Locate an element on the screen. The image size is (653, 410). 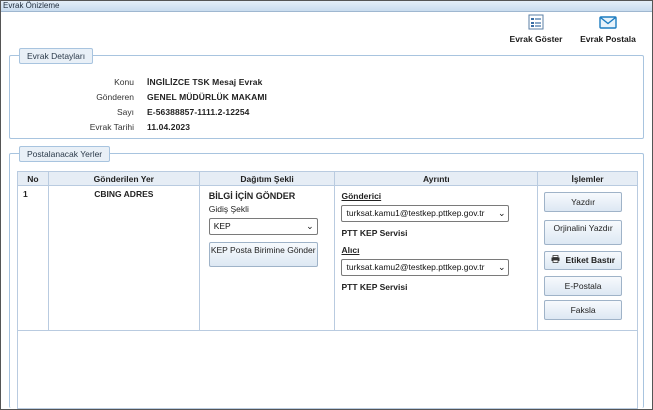
detail-label: Konu is located at coordinates (124, 82).